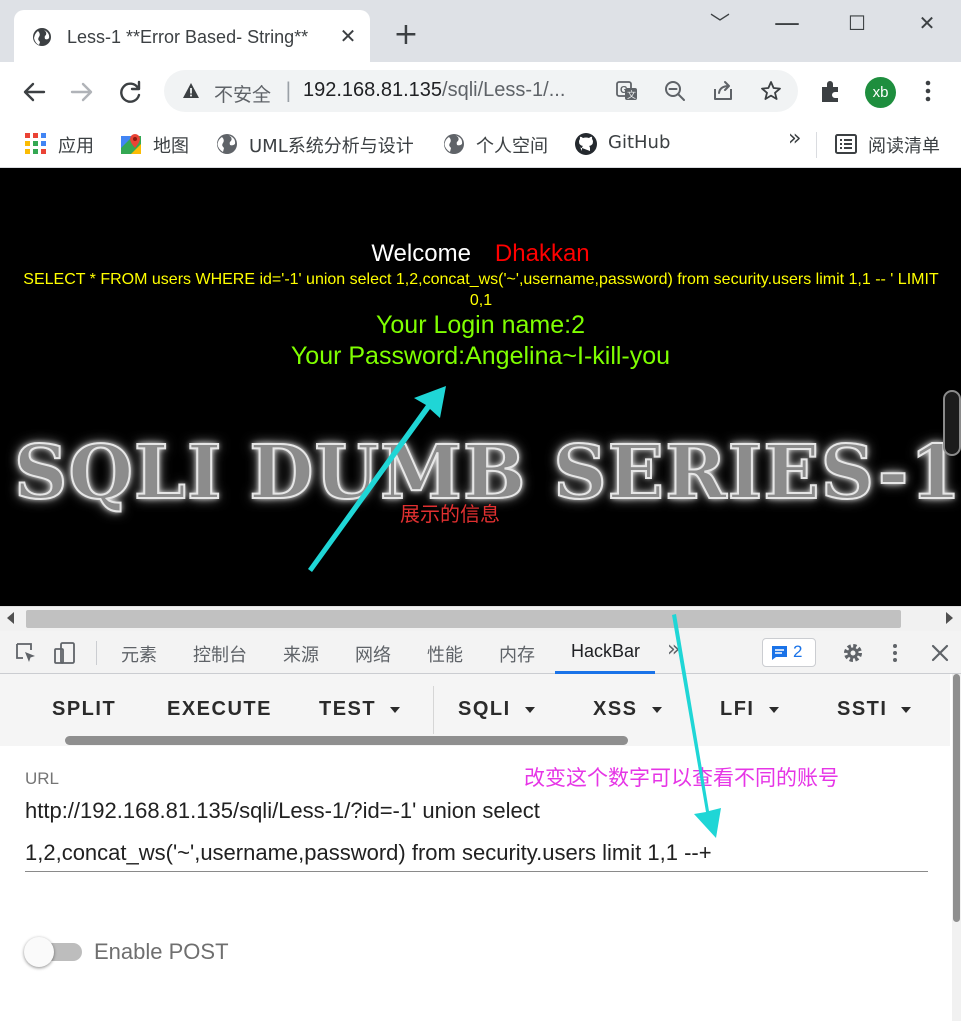 The image size is (961, 1021). I want to click on test-dropdown: TEST, so click(360, 709).